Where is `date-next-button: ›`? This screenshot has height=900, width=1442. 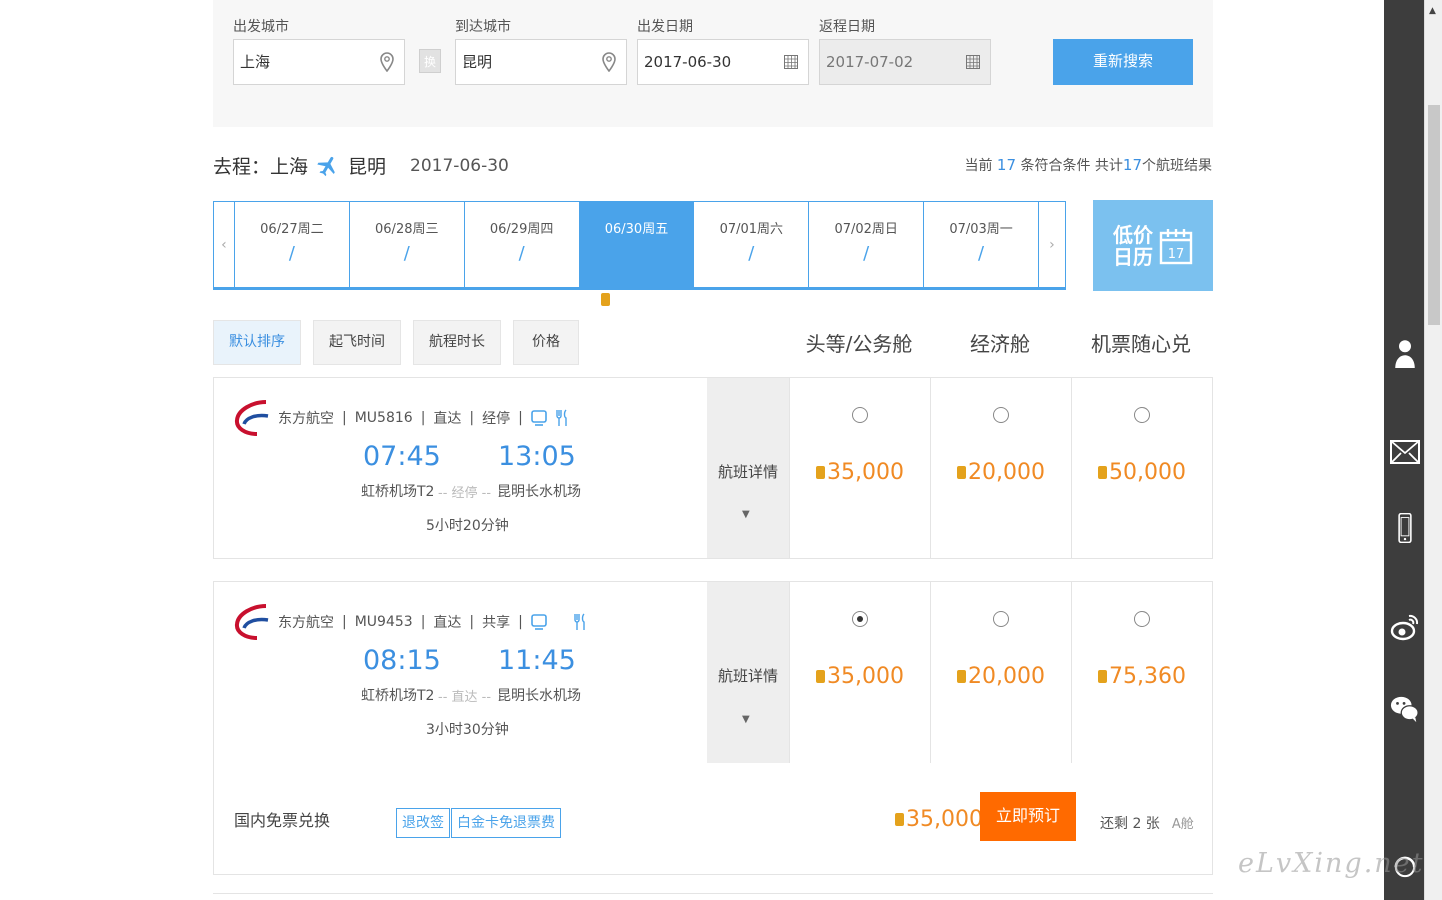 date-next-button: › is located at coordinates (1051, 244).